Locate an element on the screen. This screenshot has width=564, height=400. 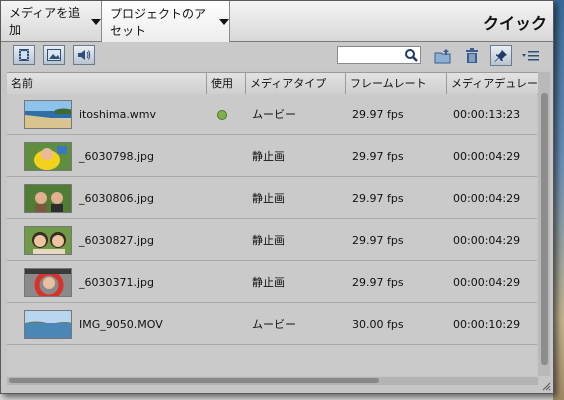
thumbnail-children-faces is located at coordinates (48, 240).